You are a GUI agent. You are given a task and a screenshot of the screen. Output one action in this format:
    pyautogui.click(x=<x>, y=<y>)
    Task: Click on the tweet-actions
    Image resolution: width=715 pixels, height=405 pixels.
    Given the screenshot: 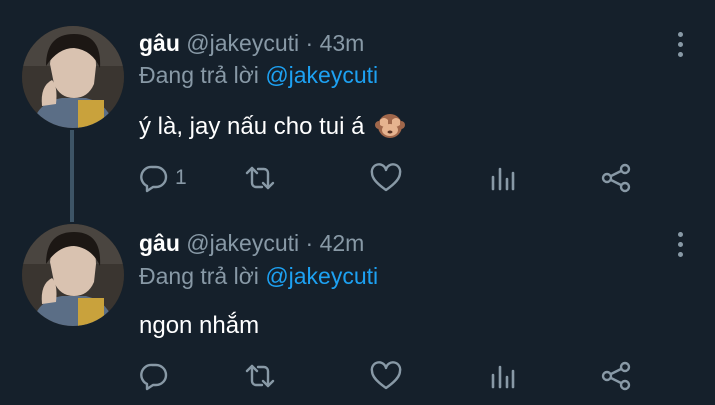 What is the action you would take?
    pyautogui.click(x=399, y=376)
    